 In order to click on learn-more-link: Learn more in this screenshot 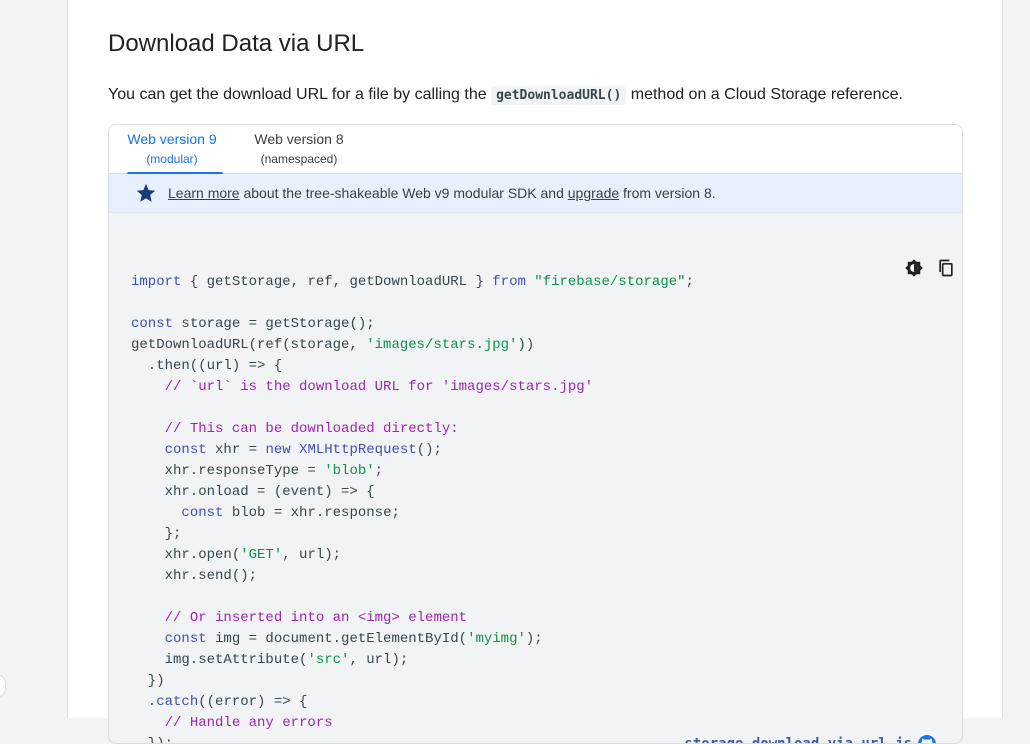, I will do `click(204, 193)`.